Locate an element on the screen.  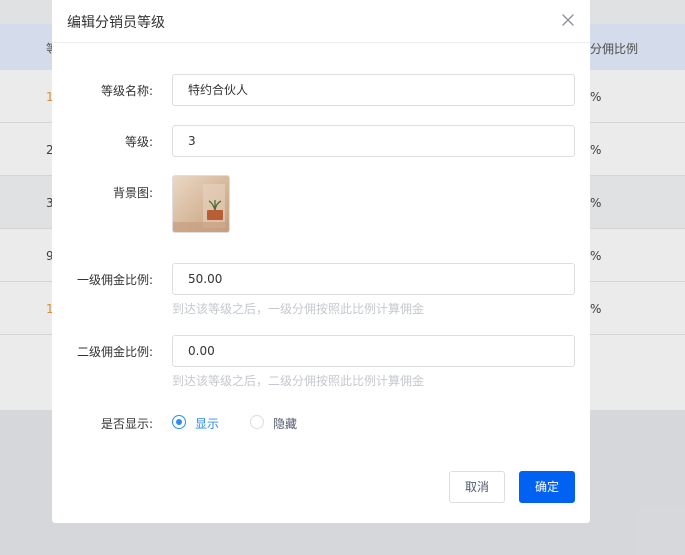
level-input: 3 is located at coordinates (373, 141).